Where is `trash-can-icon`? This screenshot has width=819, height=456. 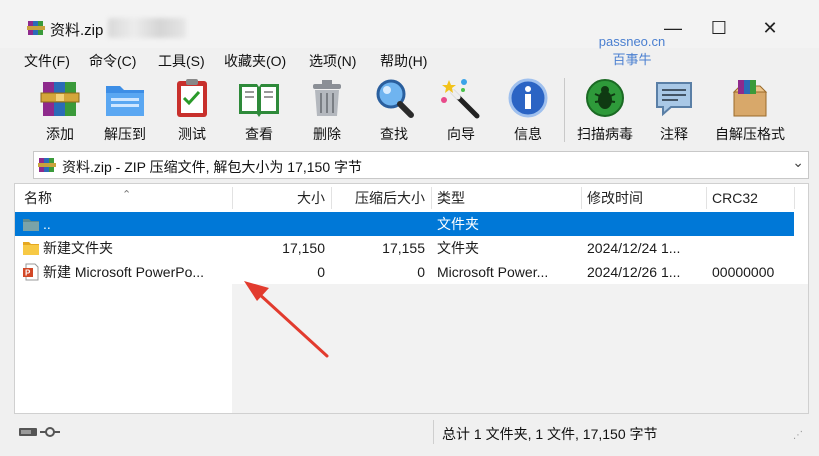 trash-can-icon is located at coordinates (327, 98).